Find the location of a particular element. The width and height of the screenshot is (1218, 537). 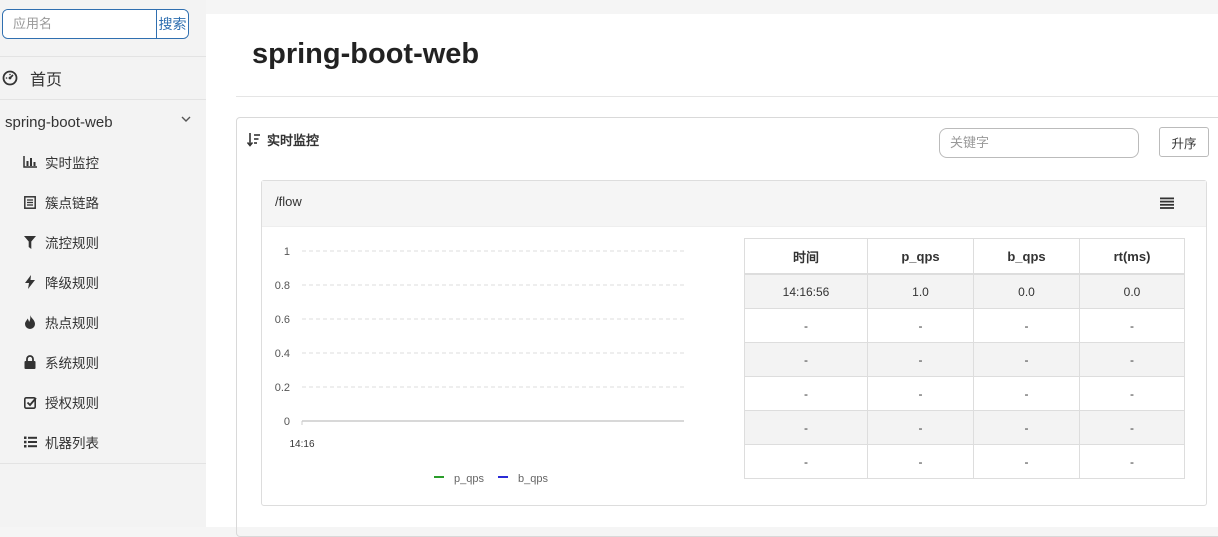

bolt-icon is located at coordinates (30, 282).